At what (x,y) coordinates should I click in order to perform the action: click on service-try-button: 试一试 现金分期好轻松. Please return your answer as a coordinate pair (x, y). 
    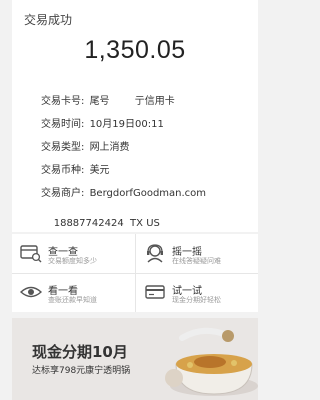
    Looking at the image, I should click on (197, 292).